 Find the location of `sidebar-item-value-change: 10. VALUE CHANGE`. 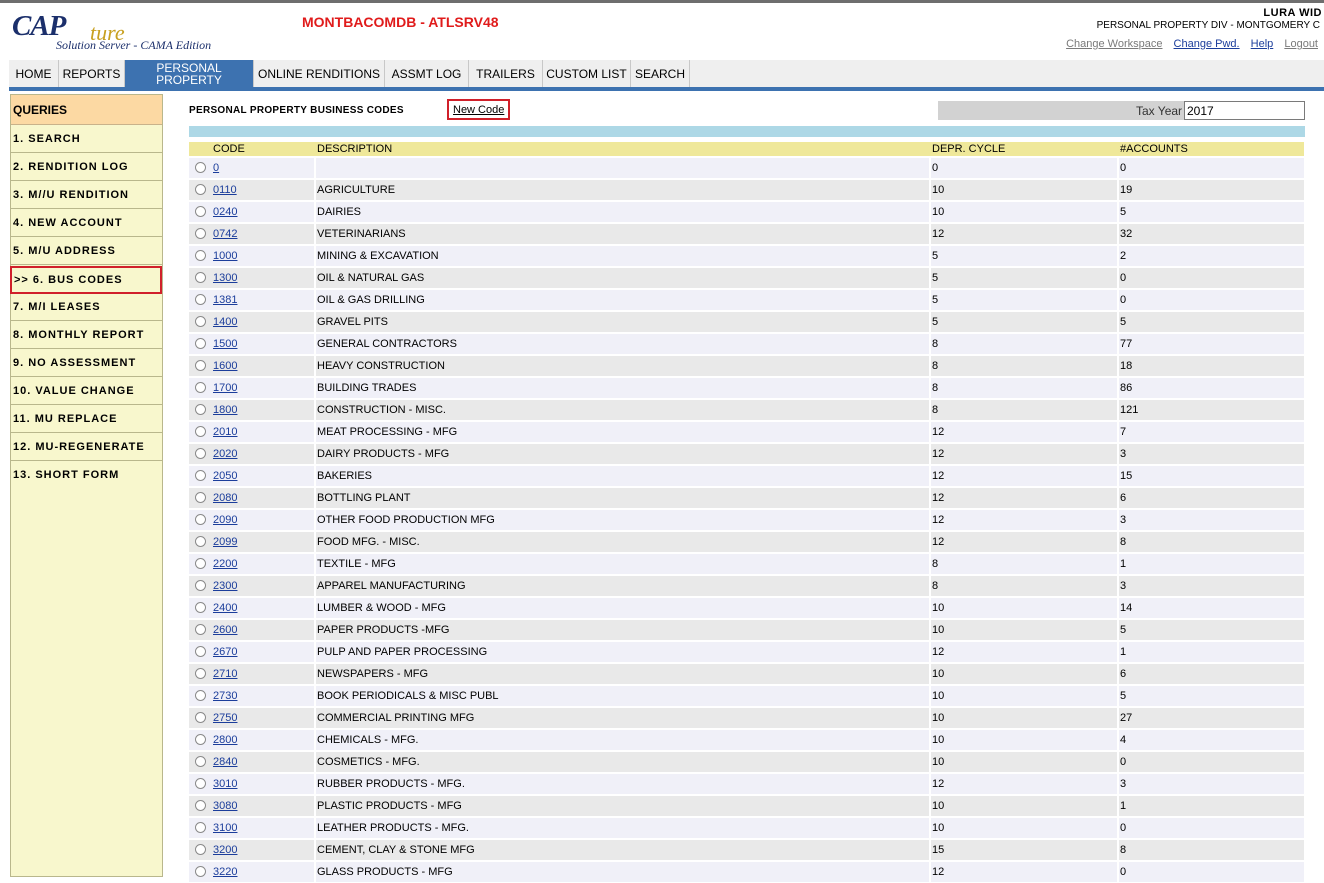

sidebar-item-value-change: 10. VALUE CHANGE is located at coordinates (86, 391).